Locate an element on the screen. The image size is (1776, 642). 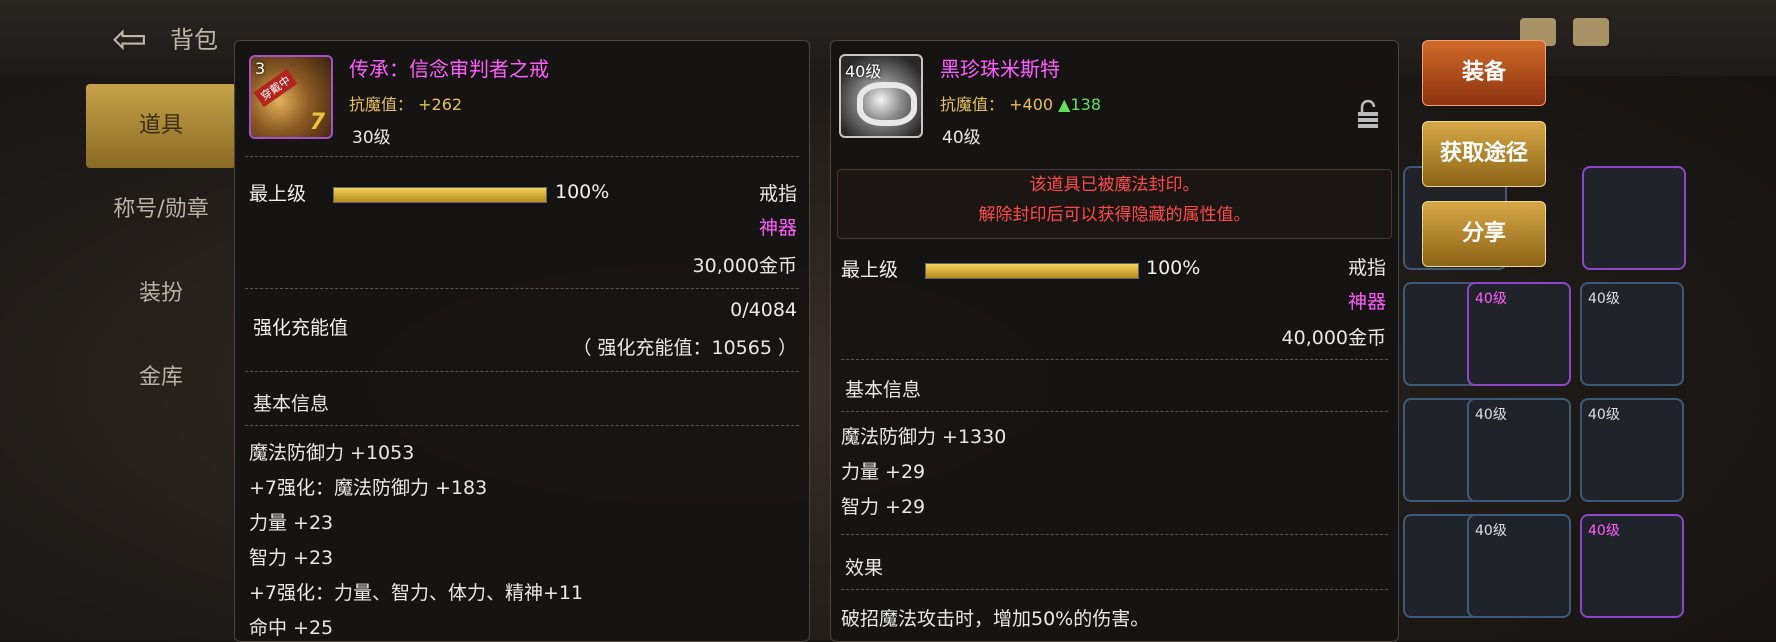
charge-detail: （ 强化充能值：10565 ） is located at coordinates (684, 348).